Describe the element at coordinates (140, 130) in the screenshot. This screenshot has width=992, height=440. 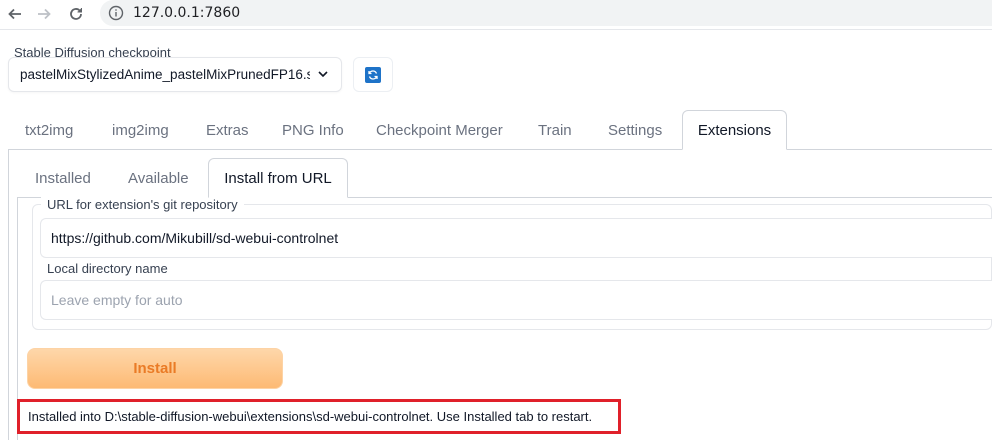
I see `tab-img2img: img2img` at that location.